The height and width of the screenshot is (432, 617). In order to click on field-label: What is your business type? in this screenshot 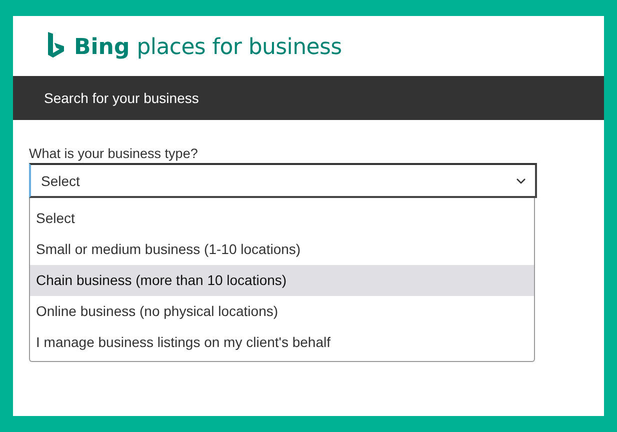, I will do `click(114, 153)`.